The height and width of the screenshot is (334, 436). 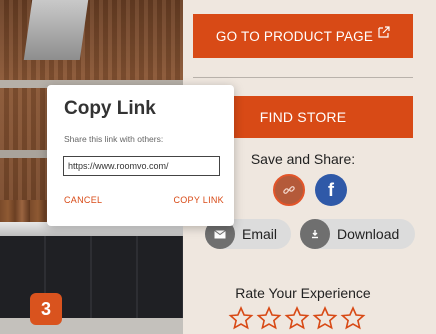 I want to click on facebook-share-button: f, so click(x=331, y=190).